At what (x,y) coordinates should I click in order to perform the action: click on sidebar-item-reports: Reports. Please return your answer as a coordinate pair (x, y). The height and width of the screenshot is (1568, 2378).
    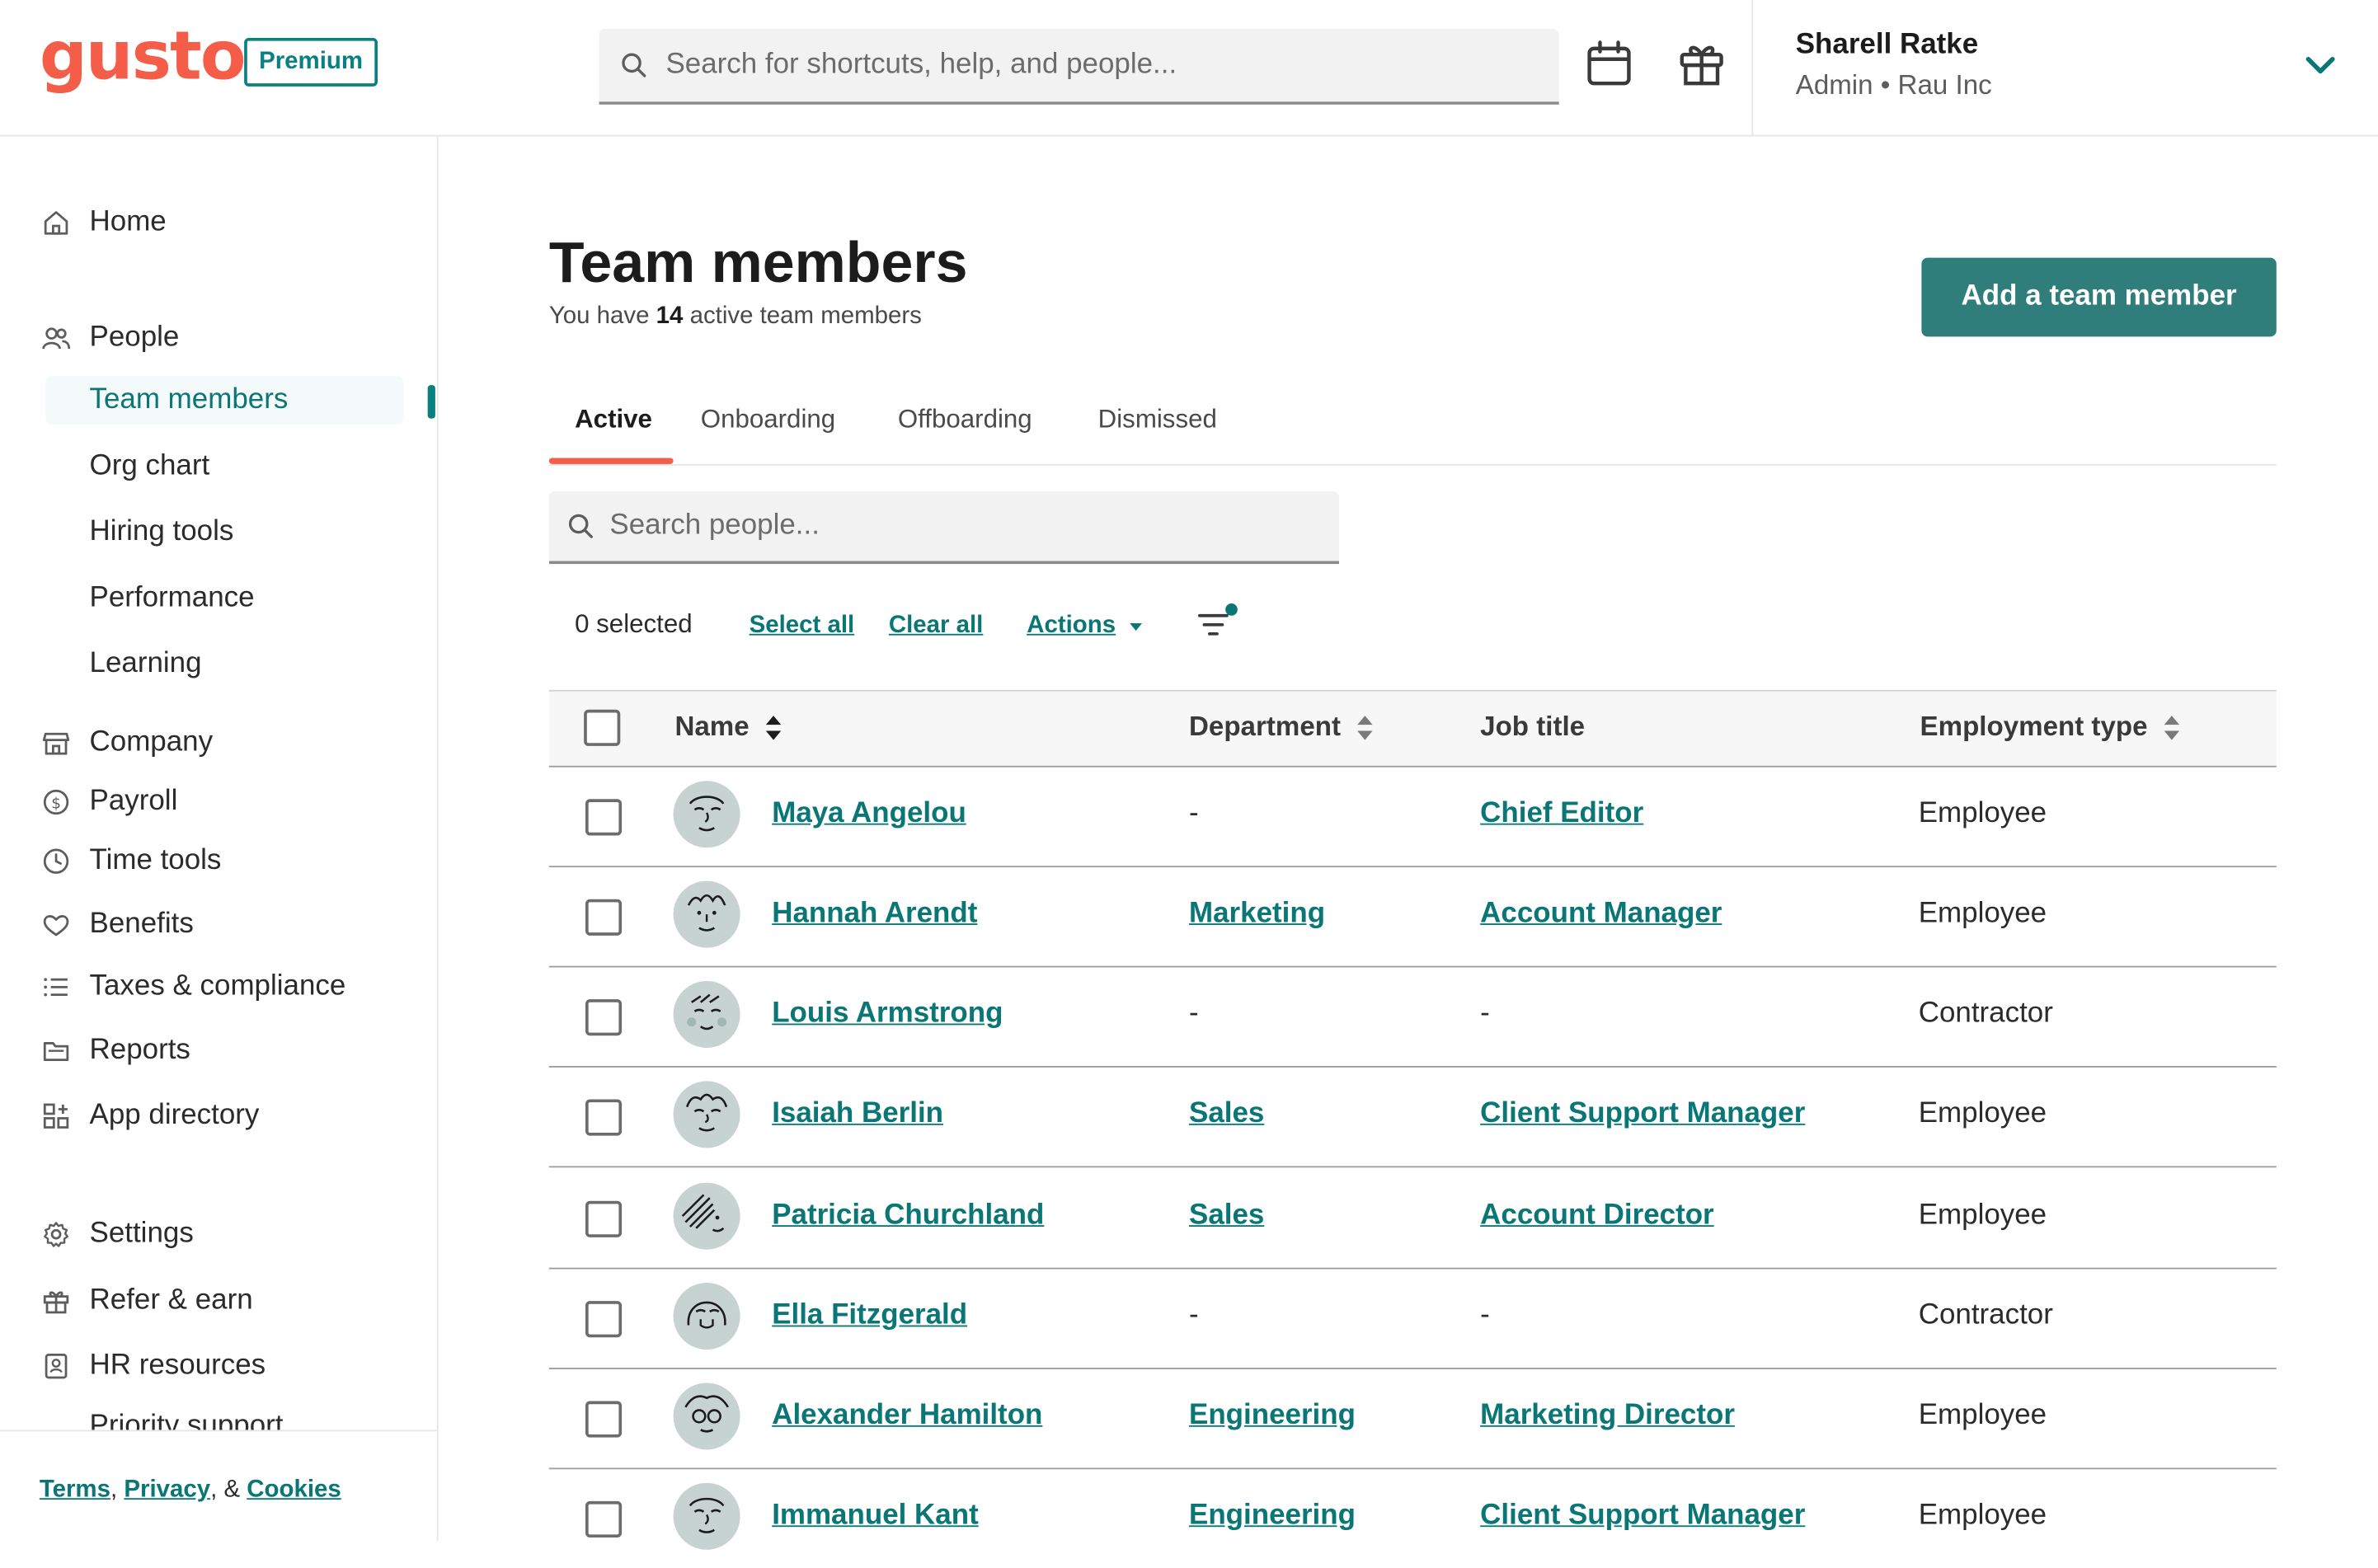
    Looking at the image, I should click on (218, 1050).